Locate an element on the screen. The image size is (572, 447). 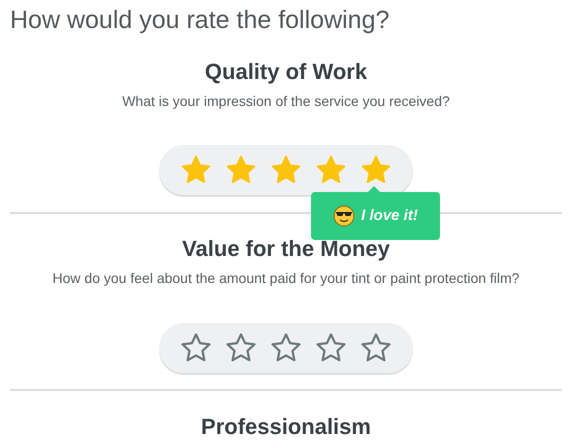
question-title: Quality of Work is located at coordinates (286, 72).